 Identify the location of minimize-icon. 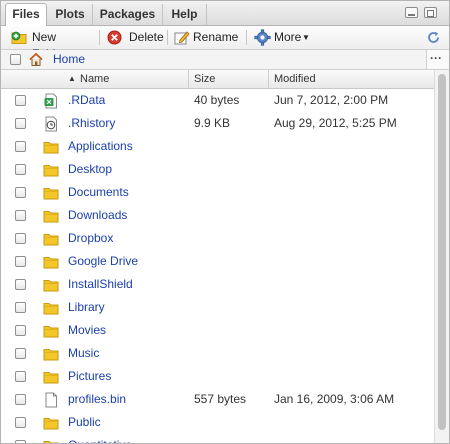
(411, 15).